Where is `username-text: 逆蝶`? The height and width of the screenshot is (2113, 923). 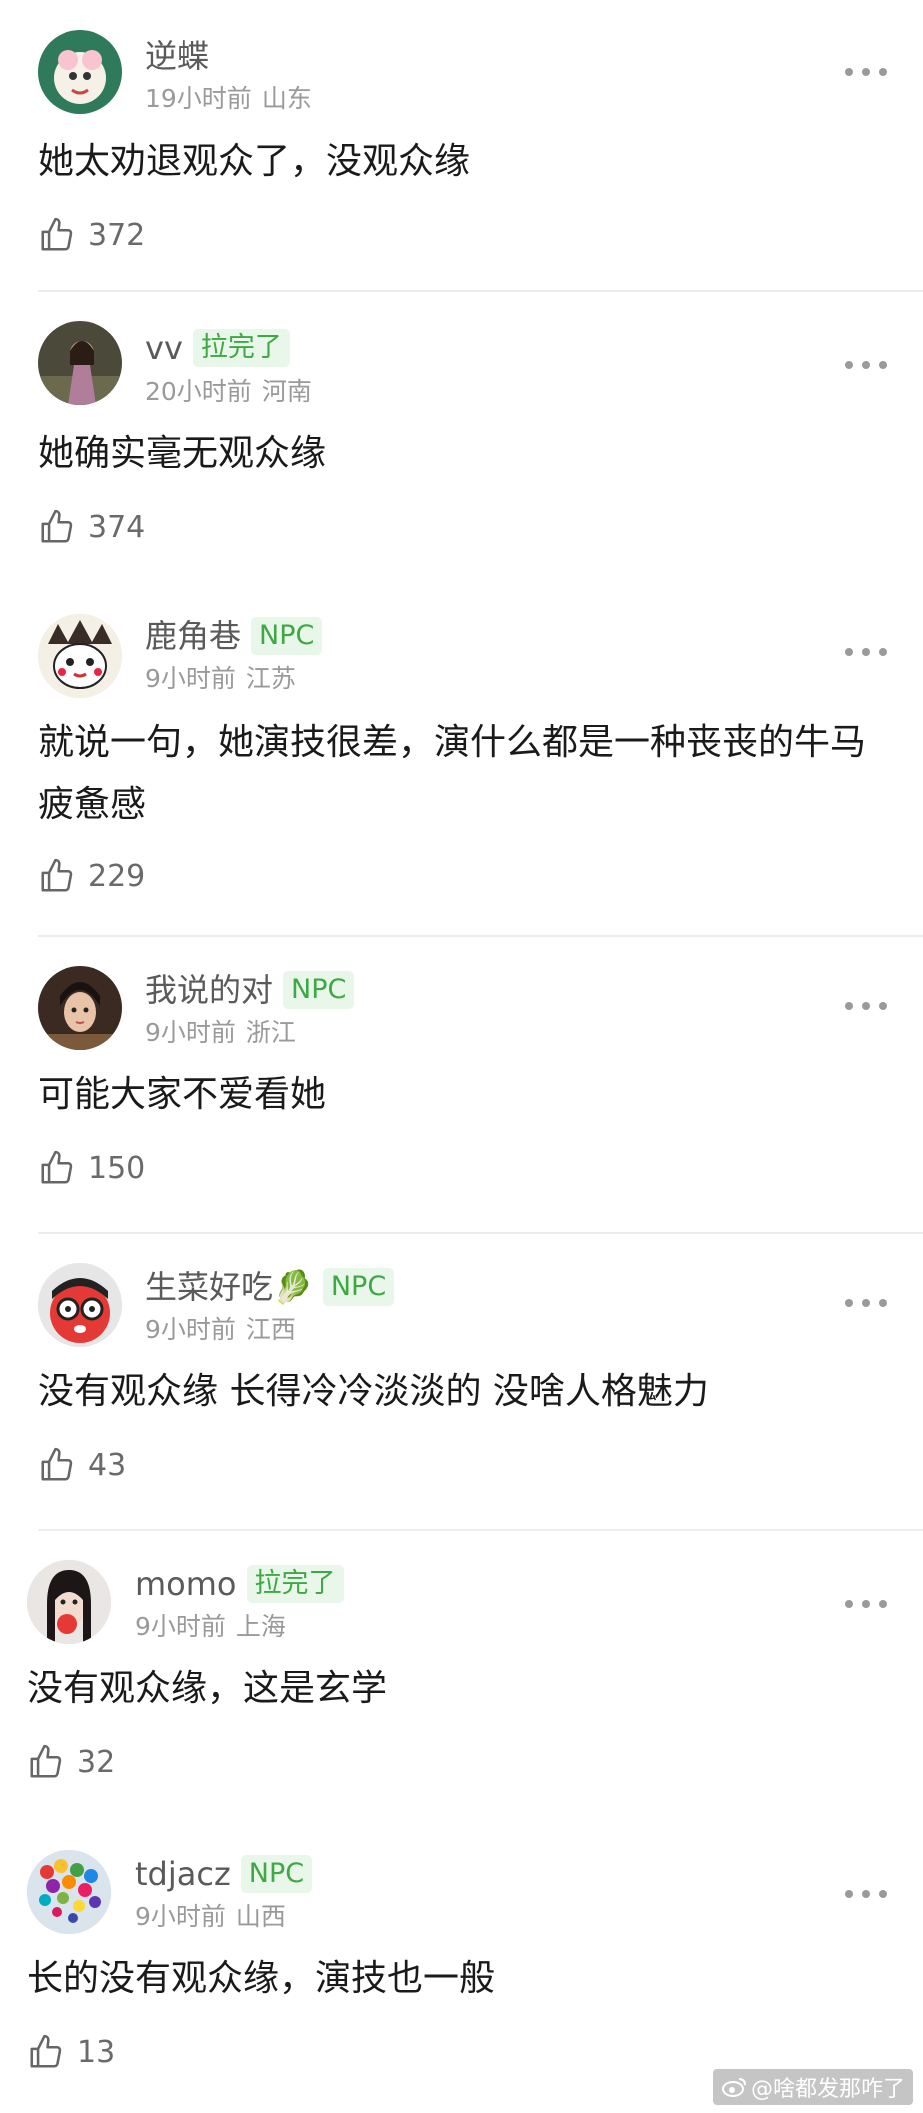 username-text: 逆蝶 is located at coordinates (177, 56).